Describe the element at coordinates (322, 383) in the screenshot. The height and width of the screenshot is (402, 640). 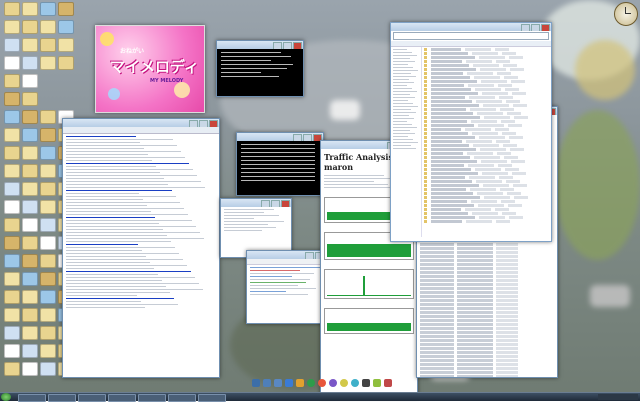
I see `browser-icon` at that location.